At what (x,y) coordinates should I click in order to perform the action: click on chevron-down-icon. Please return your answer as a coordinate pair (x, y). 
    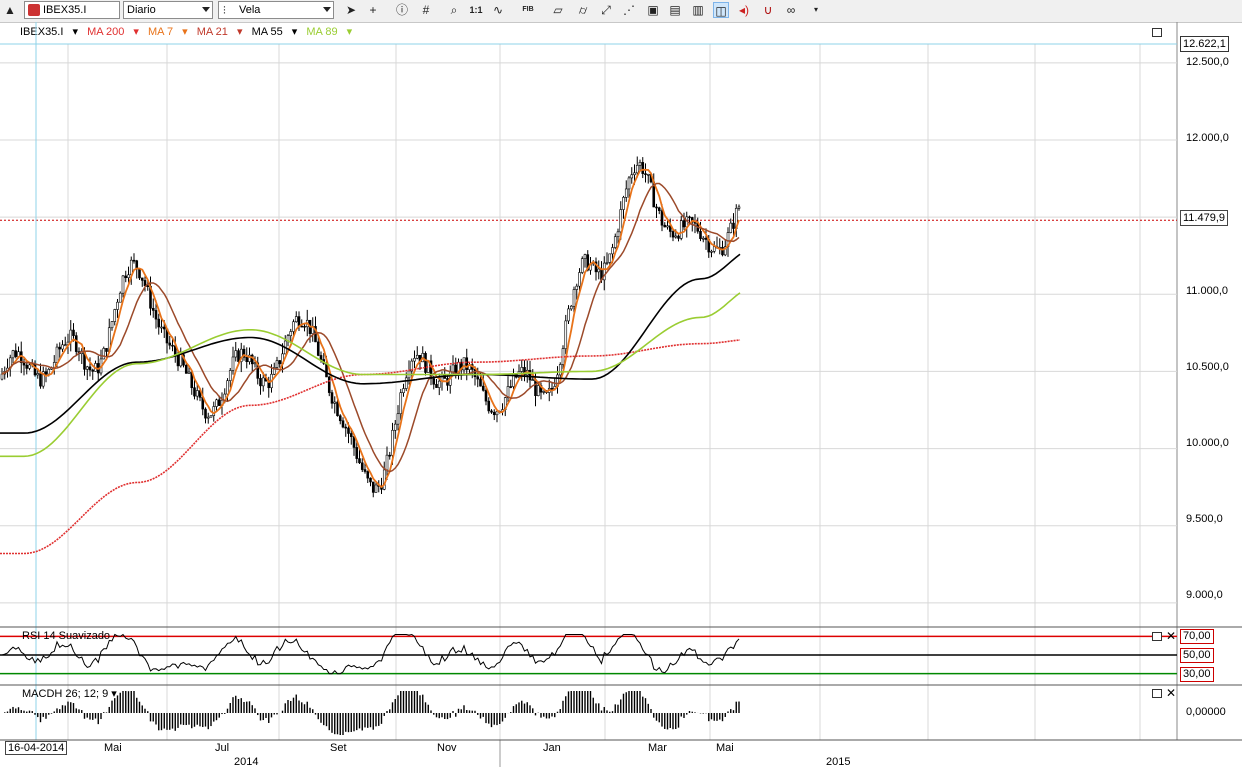
    Looking at the image, I should click on (327, 9).